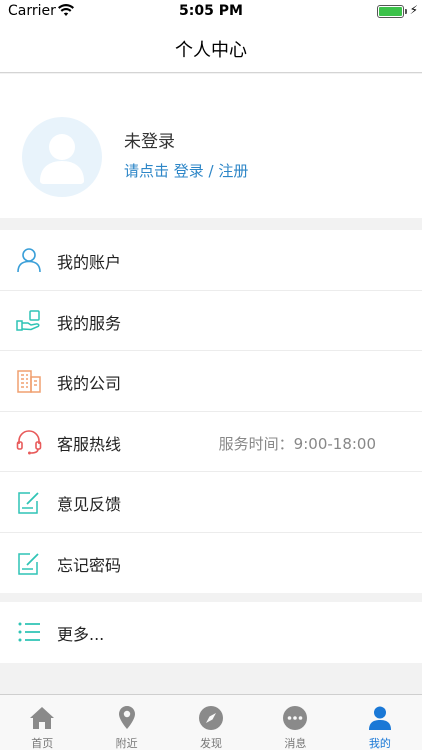 This screenshot has height=750, width=422. Describe the element at coordinates (413, 10) in the screenshot. I see `charging-icon: ⚡` at that location.